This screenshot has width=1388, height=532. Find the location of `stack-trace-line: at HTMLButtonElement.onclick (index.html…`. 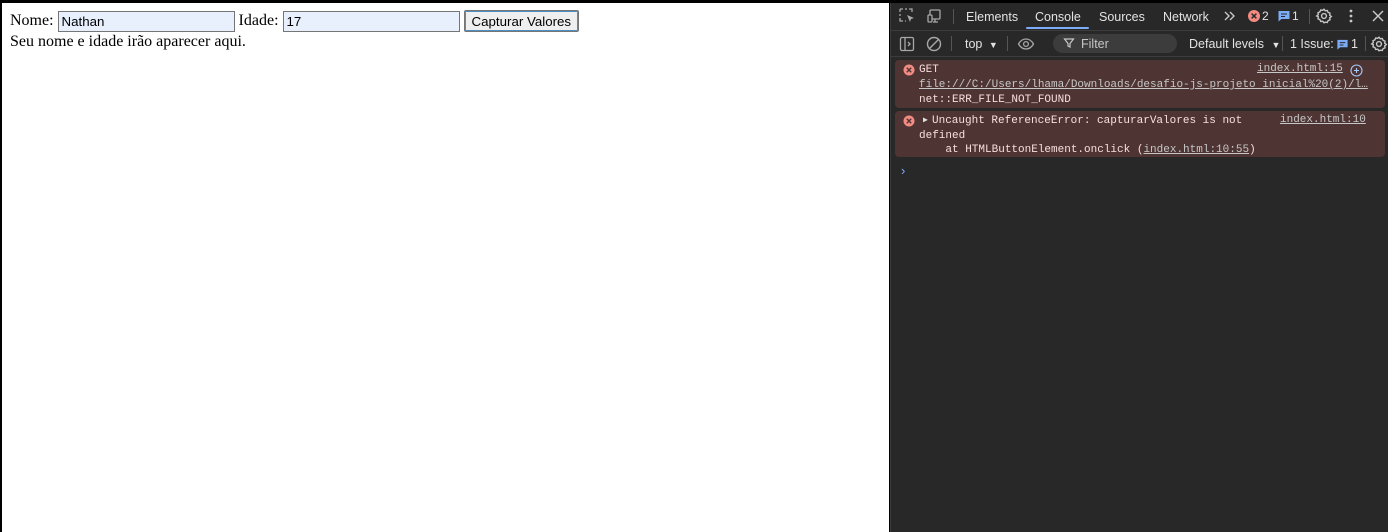

stack-trace-line: at HTMLButtonElement.onclick (index.html… is located at coordinates (1087, 150).